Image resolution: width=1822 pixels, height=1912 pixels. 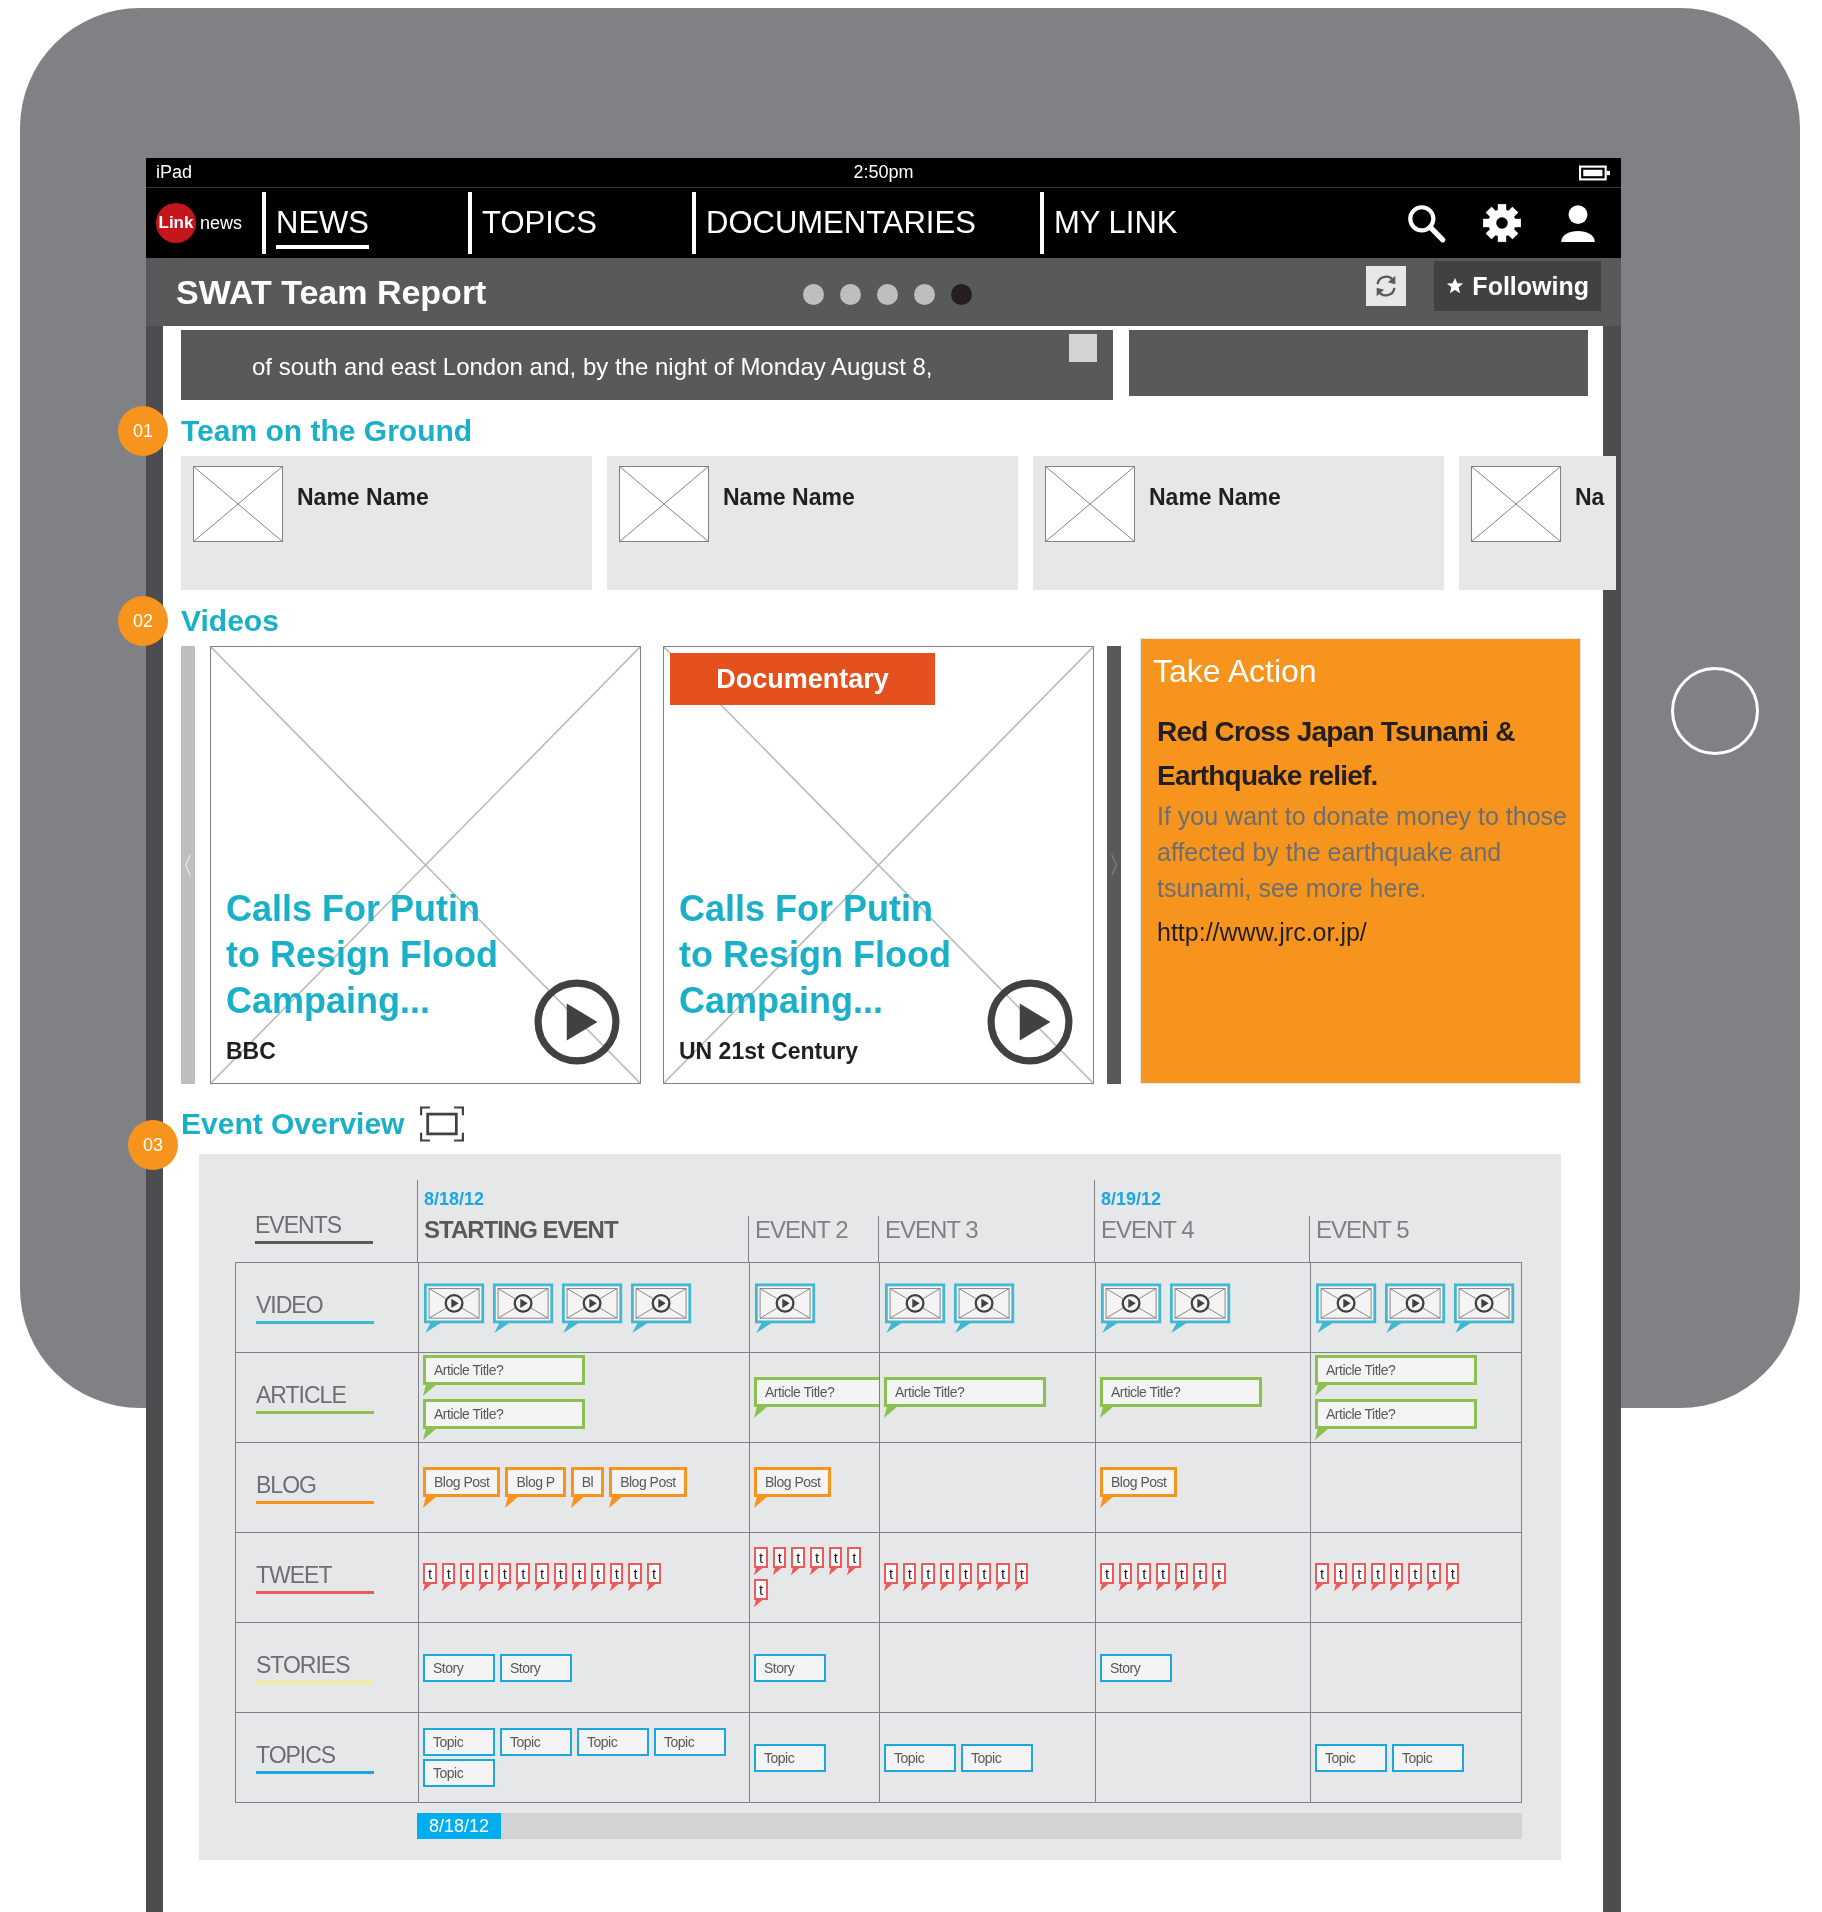 I want to click on video-card: Calls For Putin to Resign Flood Campaing... BBC, so click(x=425, y=865).